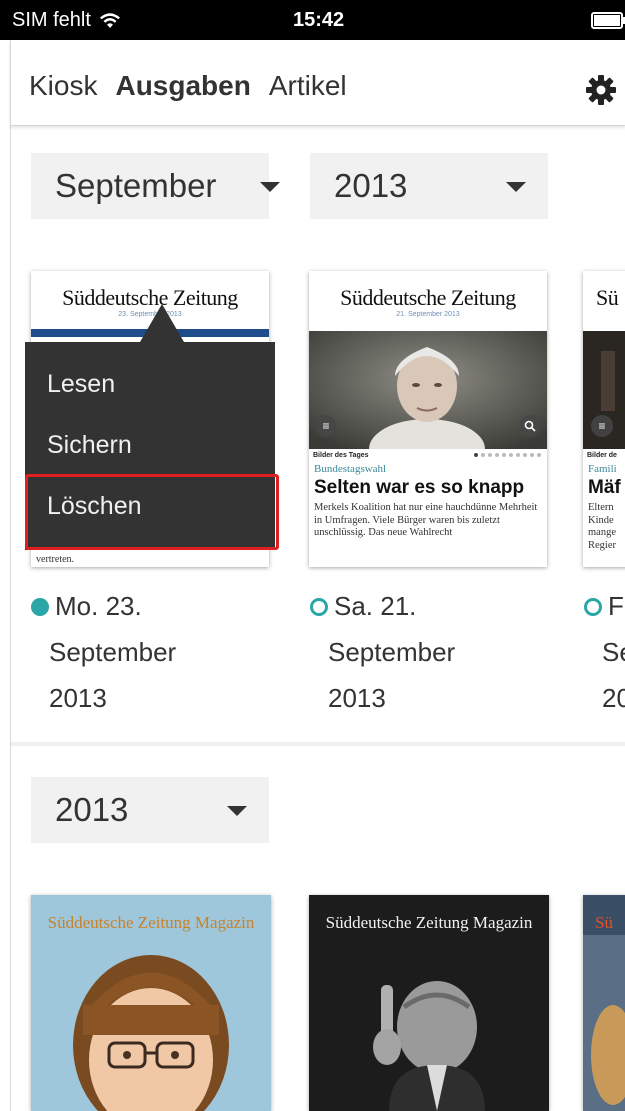  I want to click on issue-date-1: Mo. 23. September 2013, so click(103, 652).